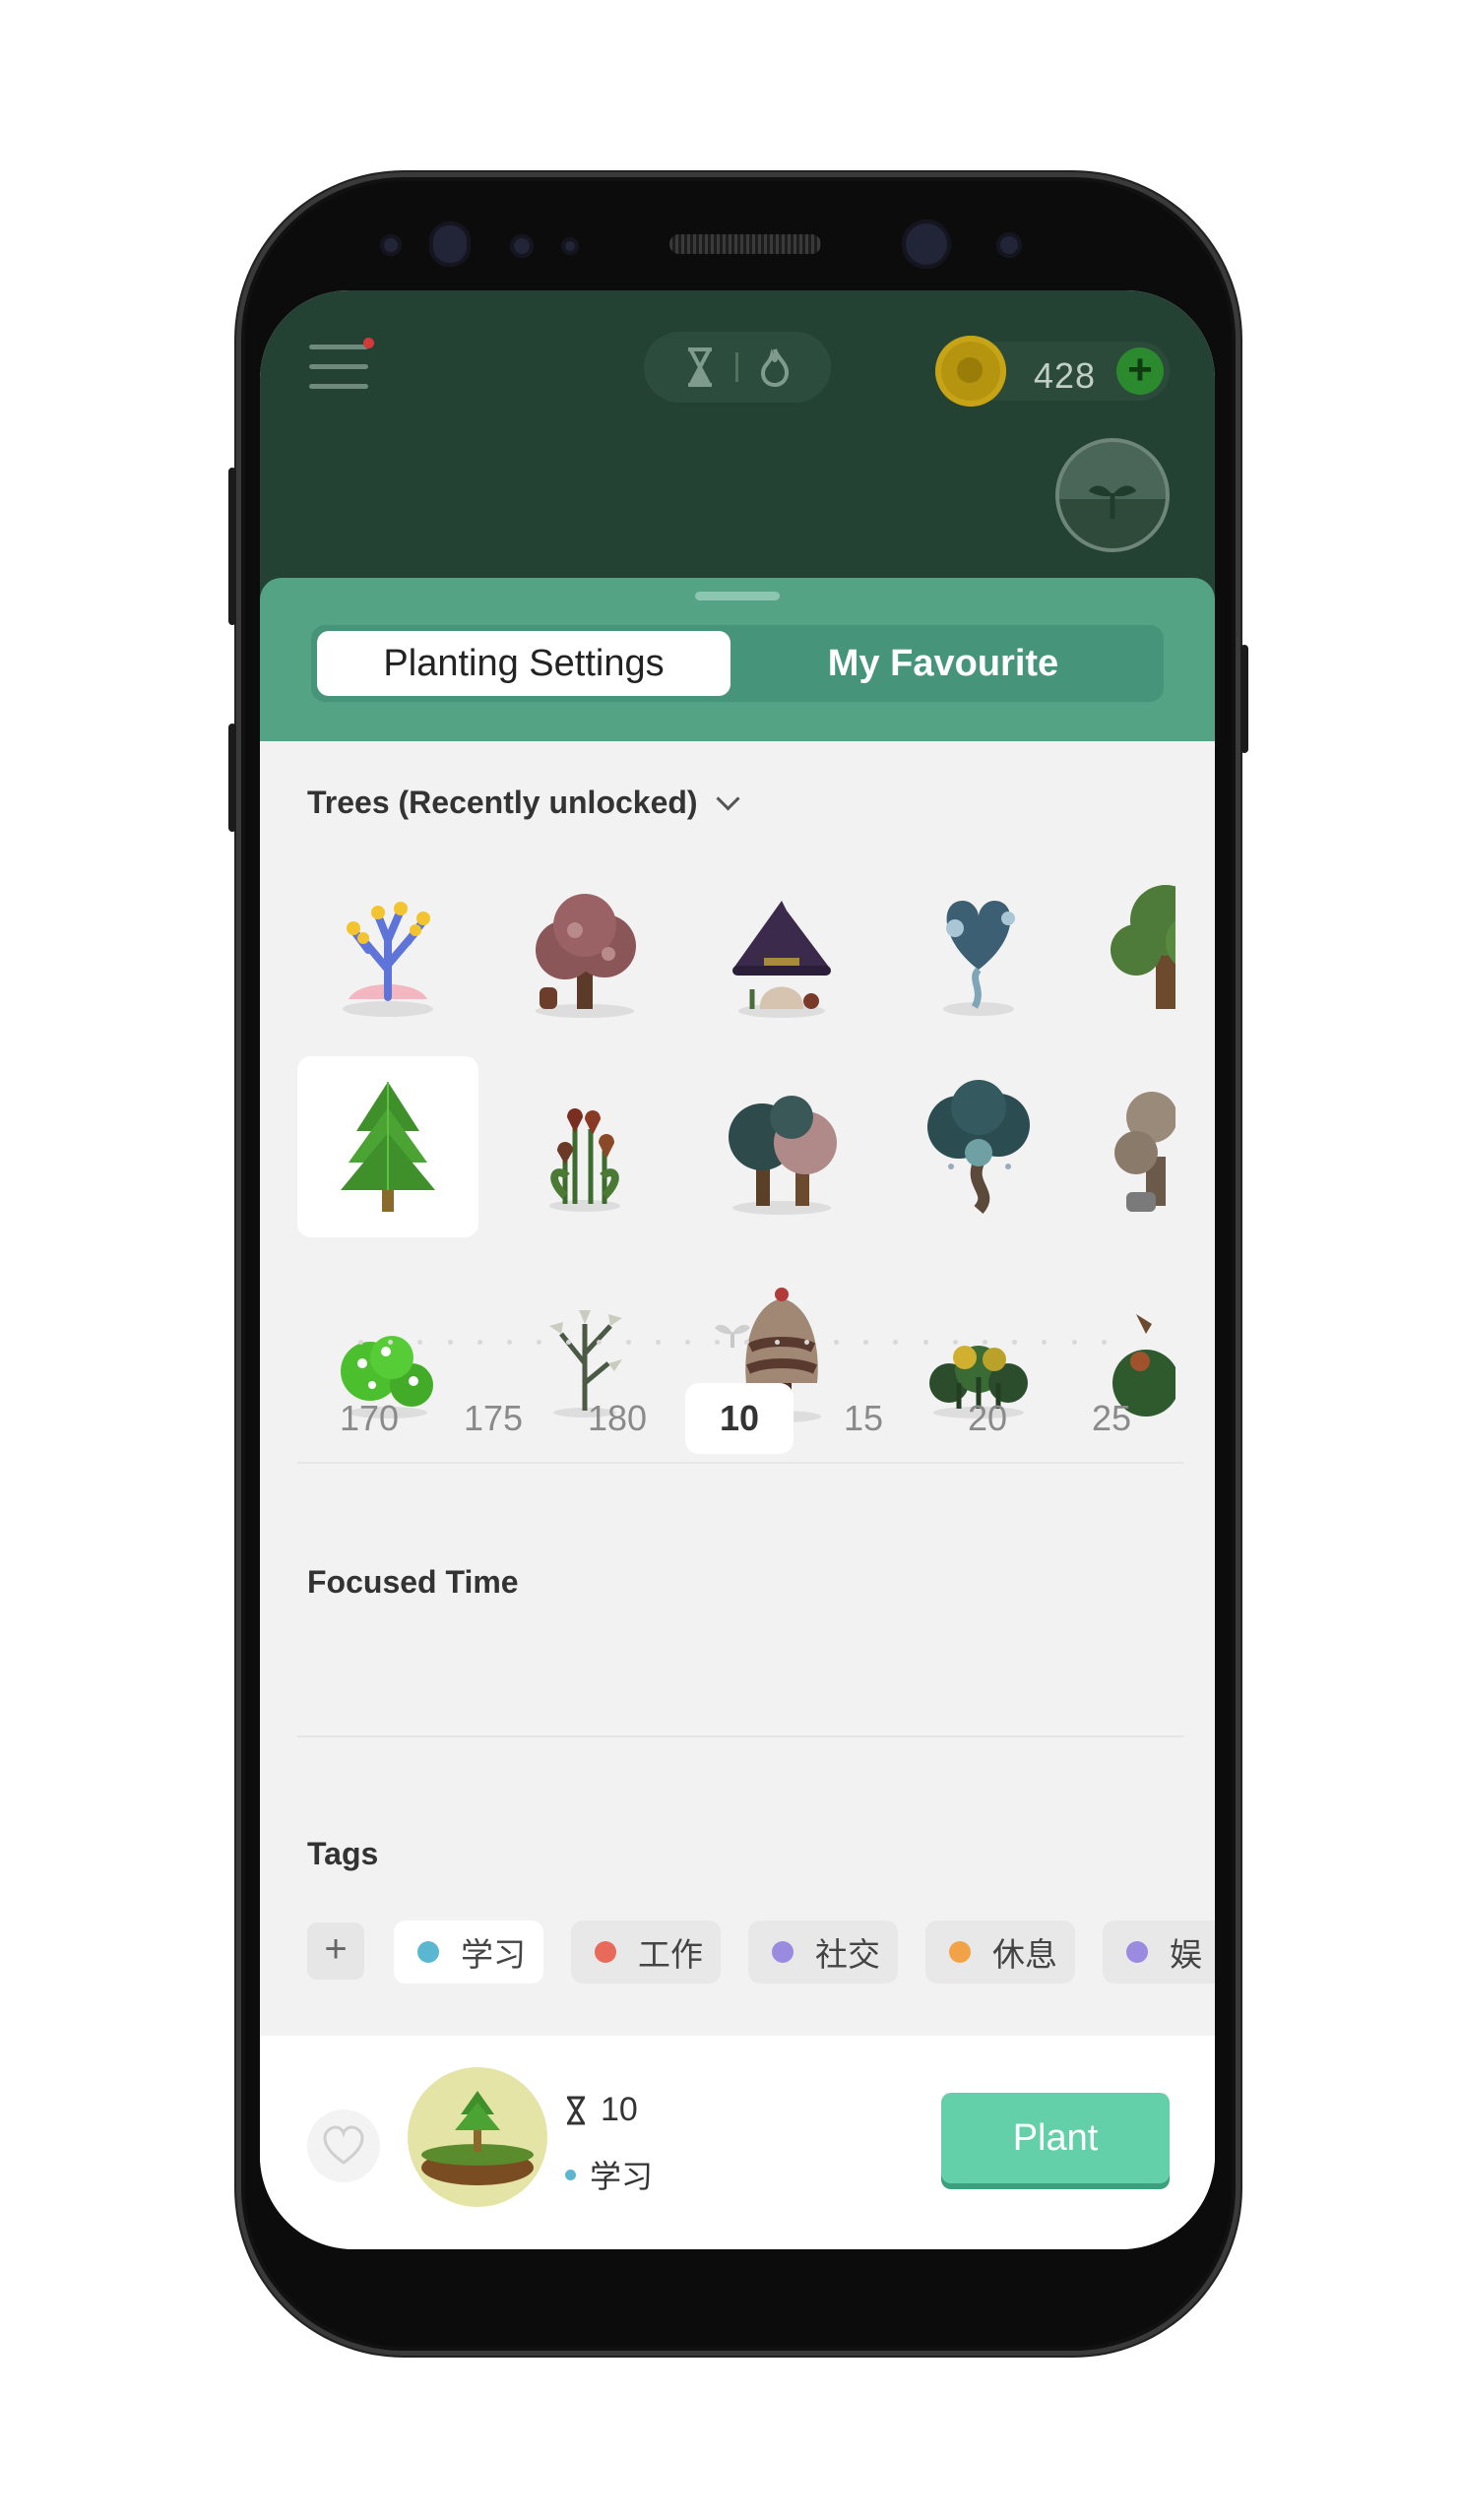 This screenshot has height=2520, width=1461. What do you see at coordinates (775, 367) in the screenshot?
I see `flame-icon` at bounding box center [775, 367].